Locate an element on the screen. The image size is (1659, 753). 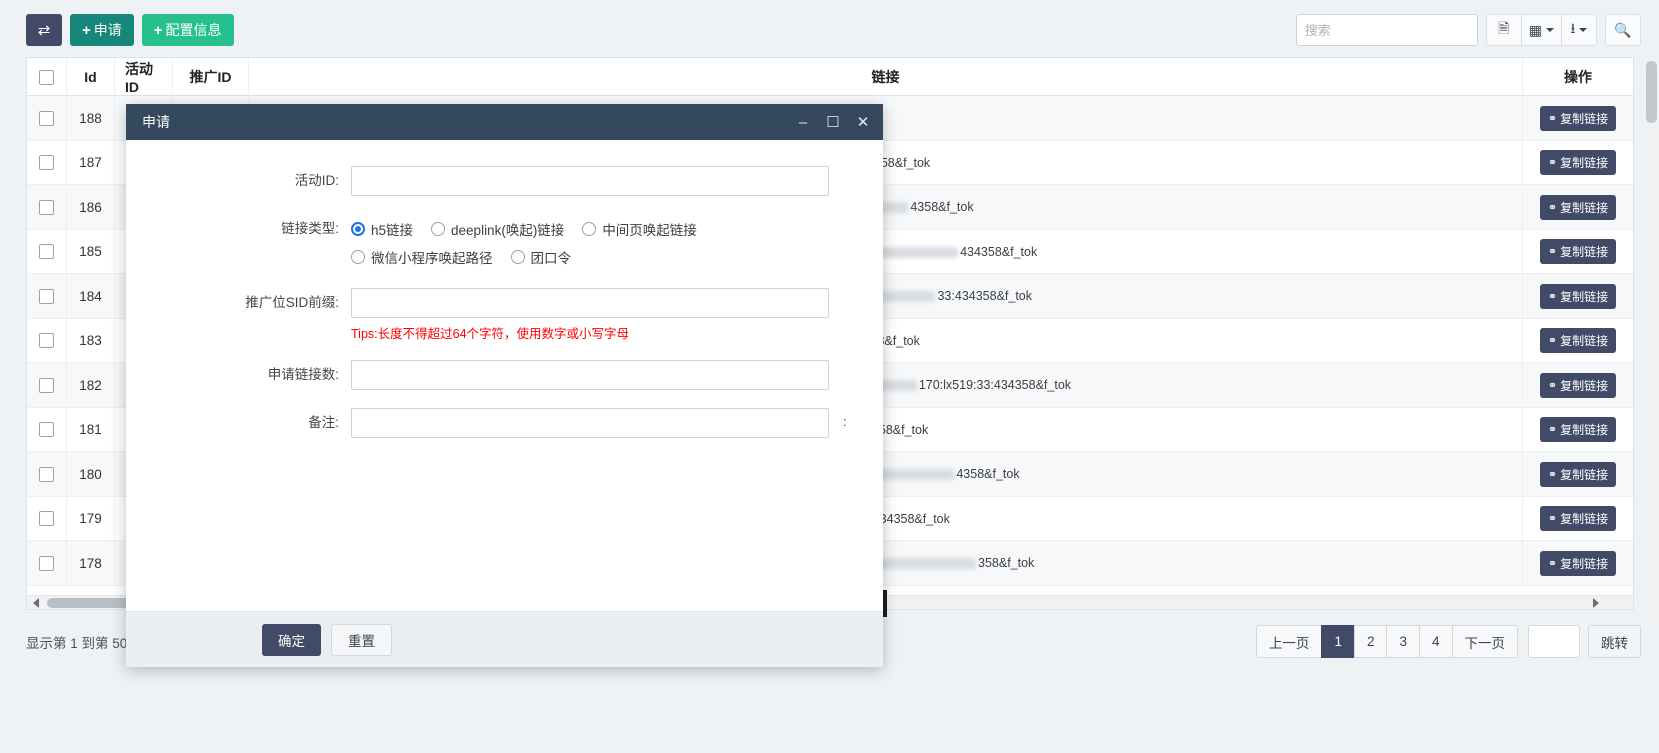
pagination-page-4: 4 is located at coordinates (1435, 641).